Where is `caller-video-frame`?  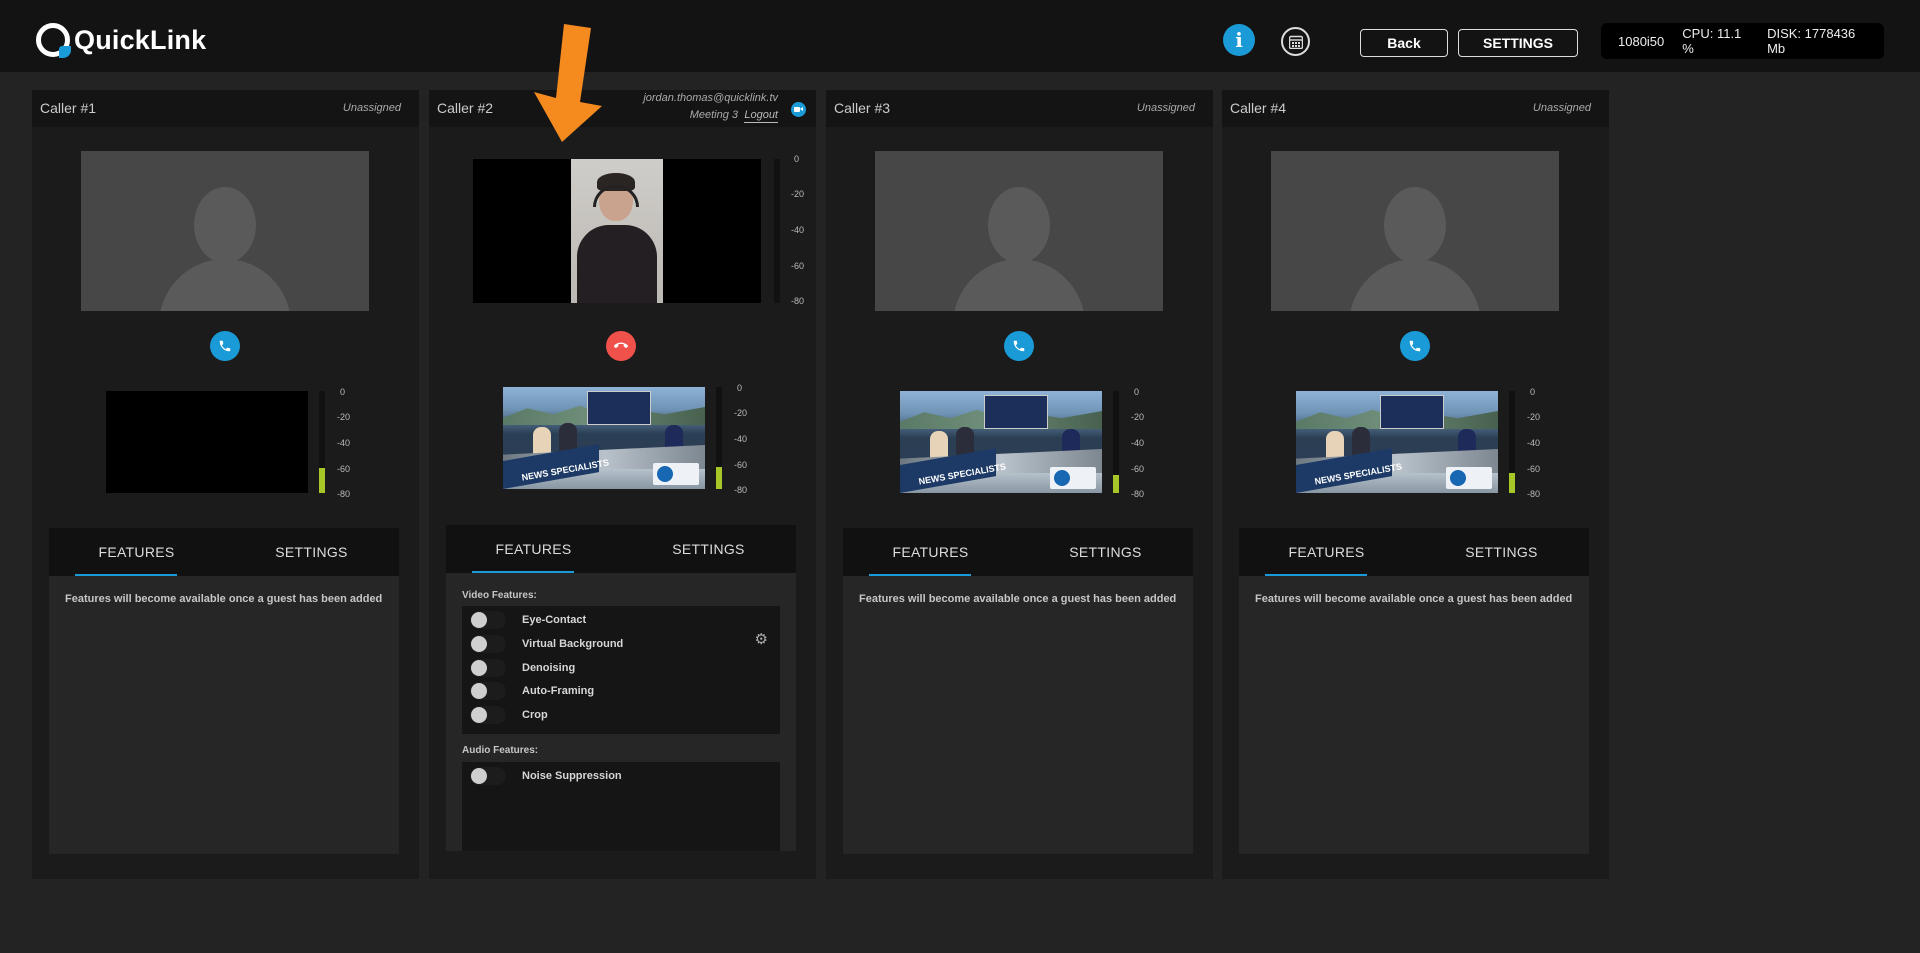
caller-video-frame is located at coordinates (617, 231).